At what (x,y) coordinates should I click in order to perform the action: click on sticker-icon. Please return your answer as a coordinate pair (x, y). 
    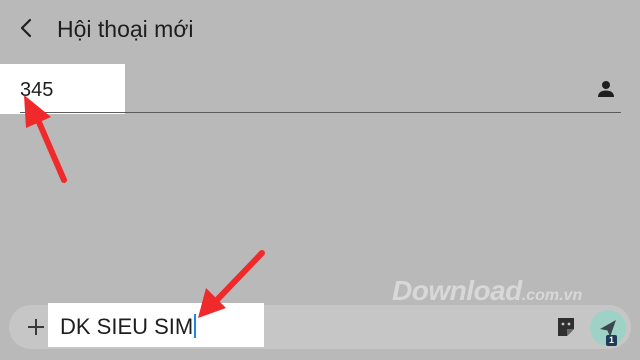
    Looking at the image, I should click on (566, 327).